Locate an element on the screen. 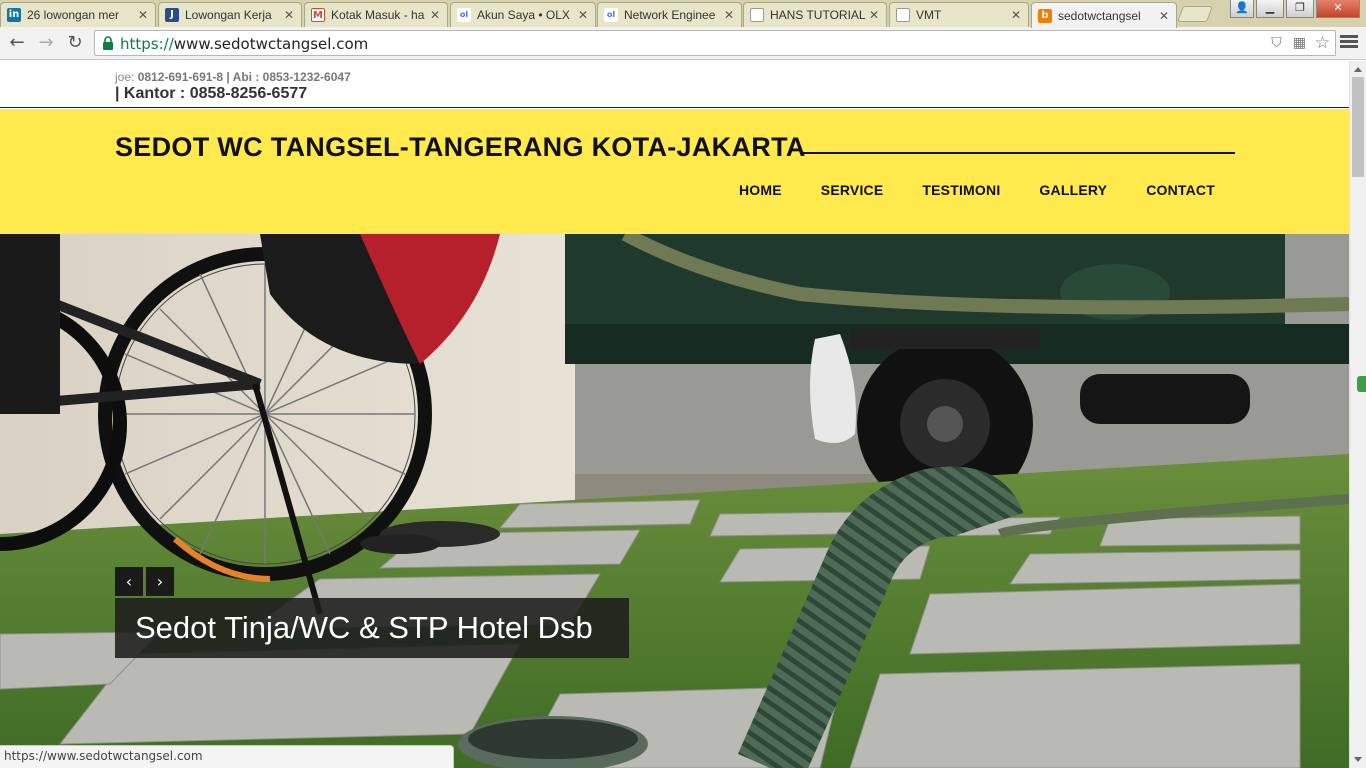 This screenshot has height=768, width=1366. nav-testimoni: TESTIMONI is located at coordinates (961, 190).